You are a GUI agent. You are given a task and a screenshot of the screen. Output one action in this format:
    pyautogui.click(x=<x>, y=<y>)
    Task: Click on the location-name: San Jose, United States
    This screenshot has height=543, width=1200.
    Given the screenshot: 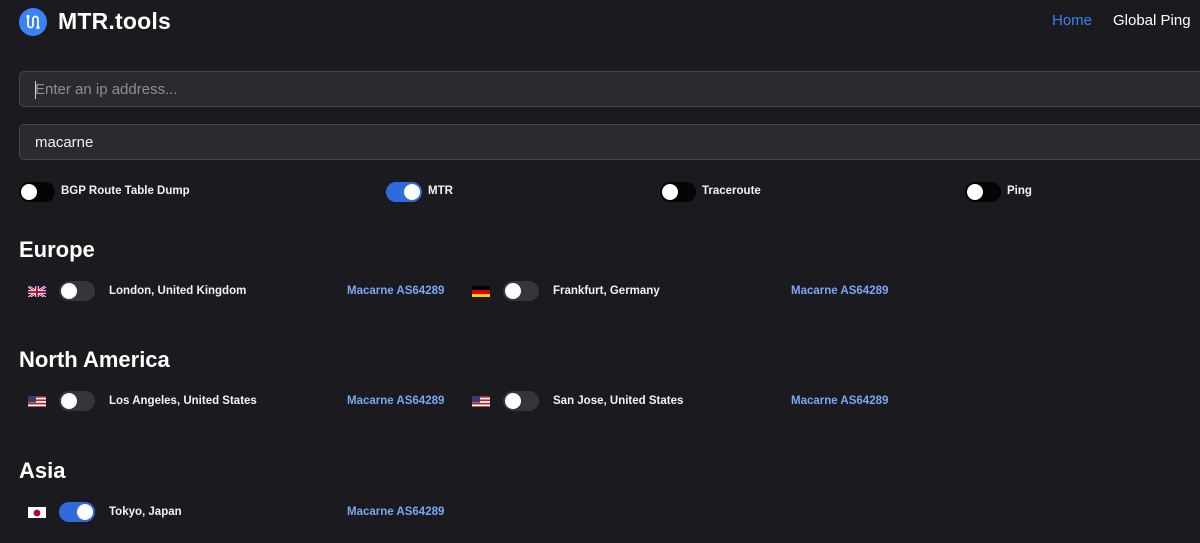 What is the action you would take?
    pyautogui.click(x=618, y=401)
    